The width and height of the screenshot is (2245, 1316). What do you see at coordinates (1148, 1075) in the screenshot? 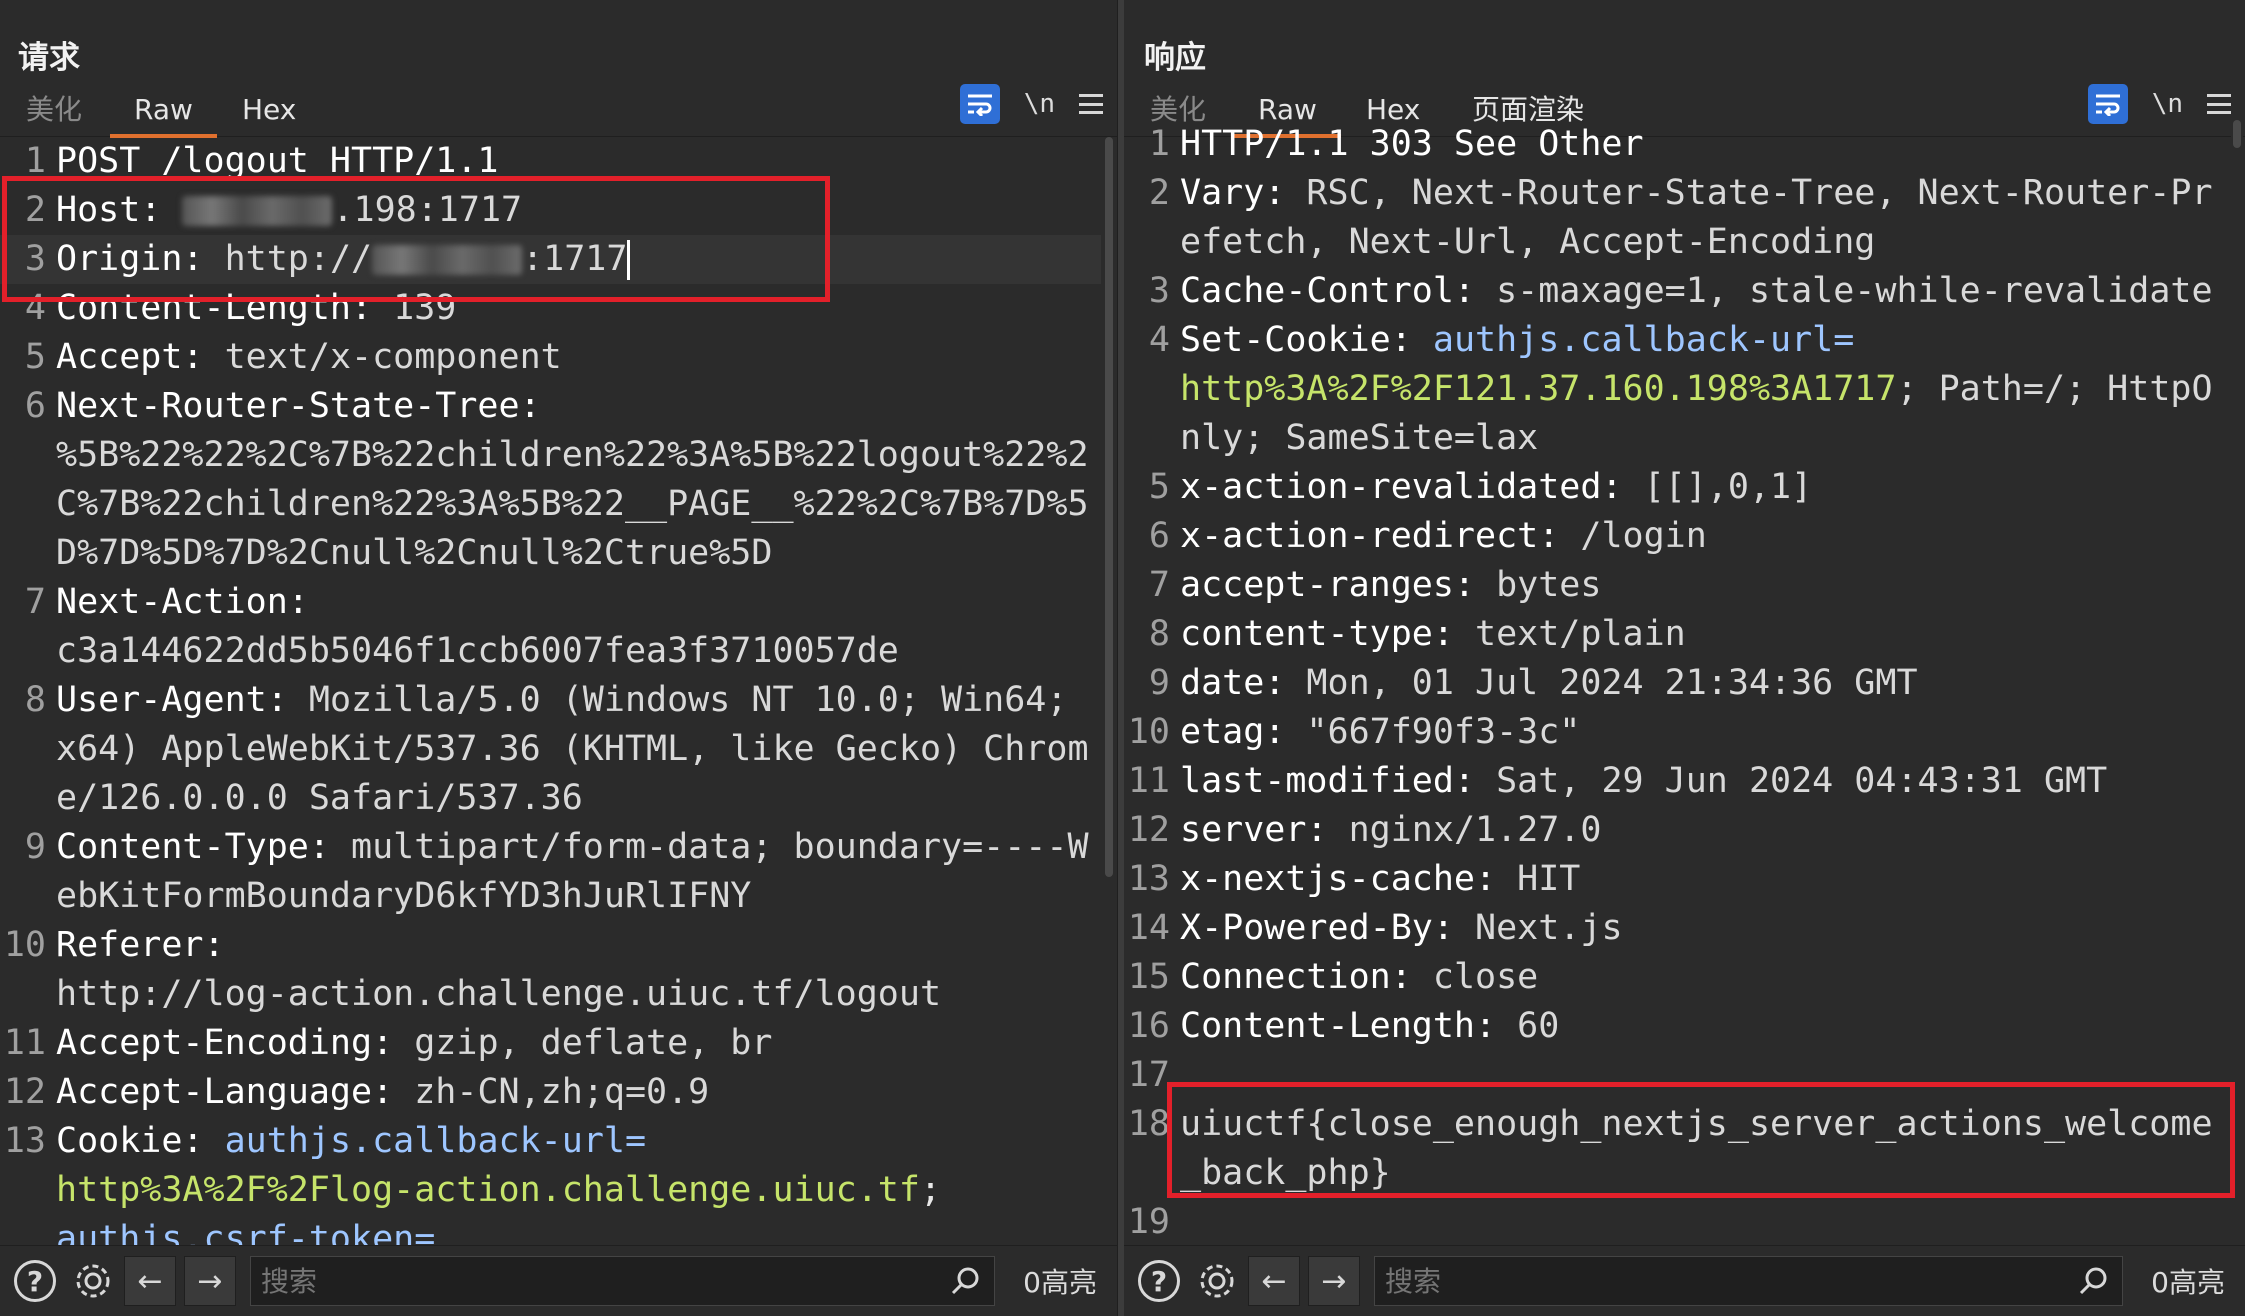
I see `line-number: 17` at bounding box center [1148, 1075].